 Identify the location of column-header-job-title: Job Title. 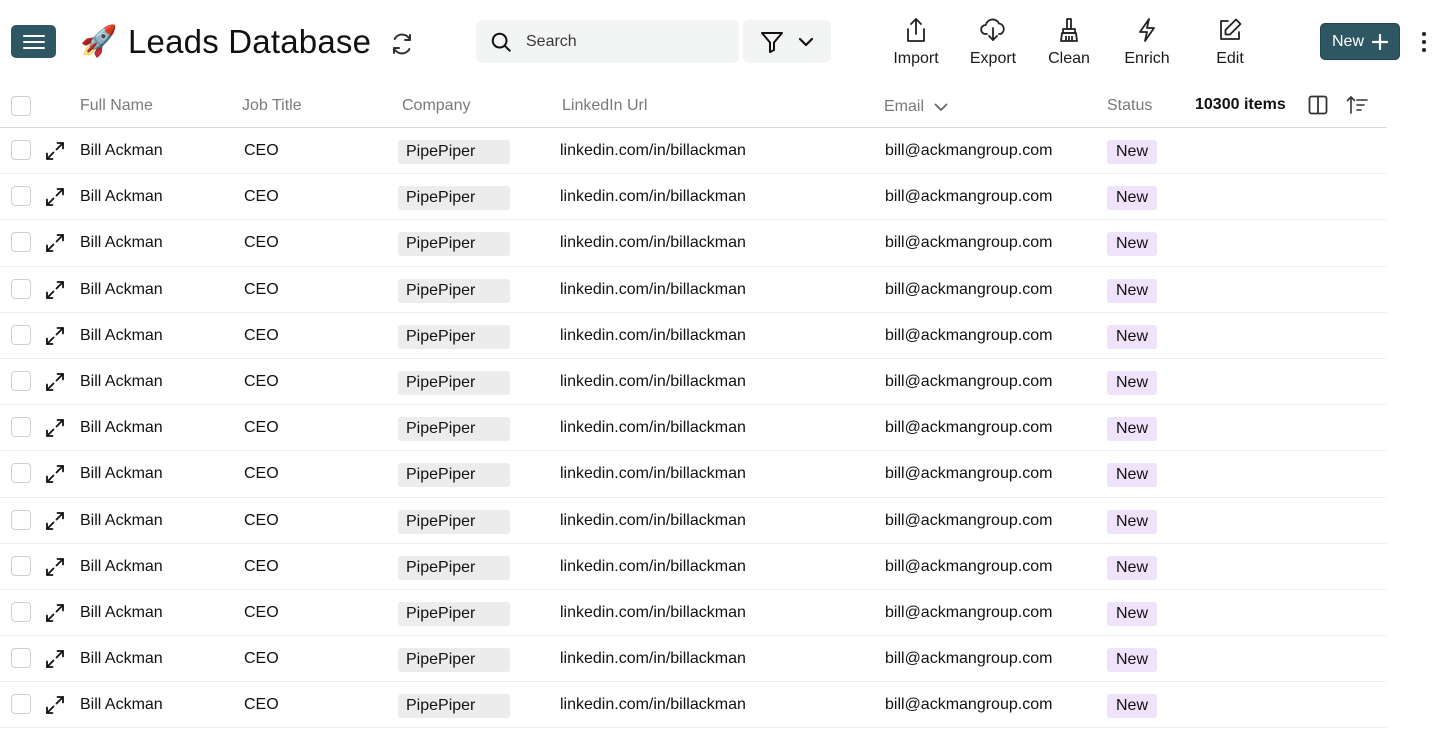
(272, 106).